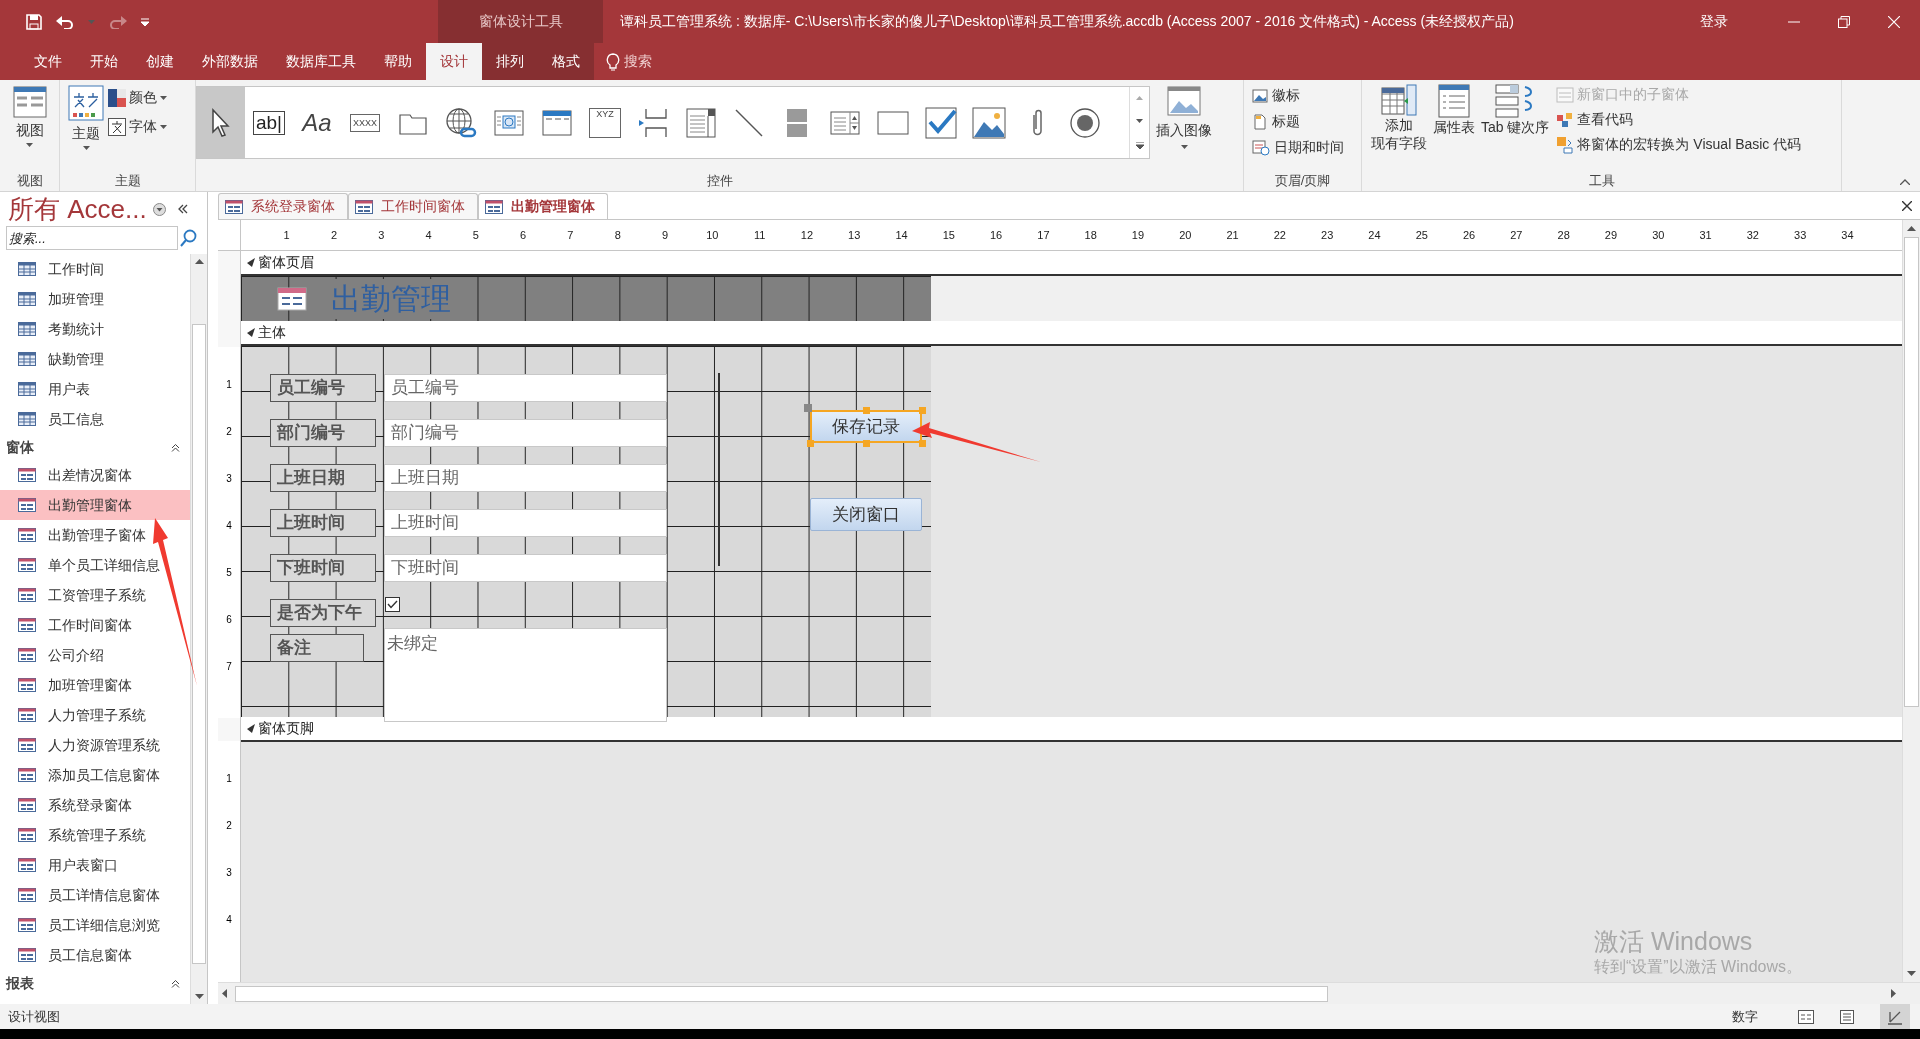 The image size is (1920, 1039). Describe the element at coordinates (95, 775) in the screenshot. I see `nav-item: 添加员工信息窗体` at that location.